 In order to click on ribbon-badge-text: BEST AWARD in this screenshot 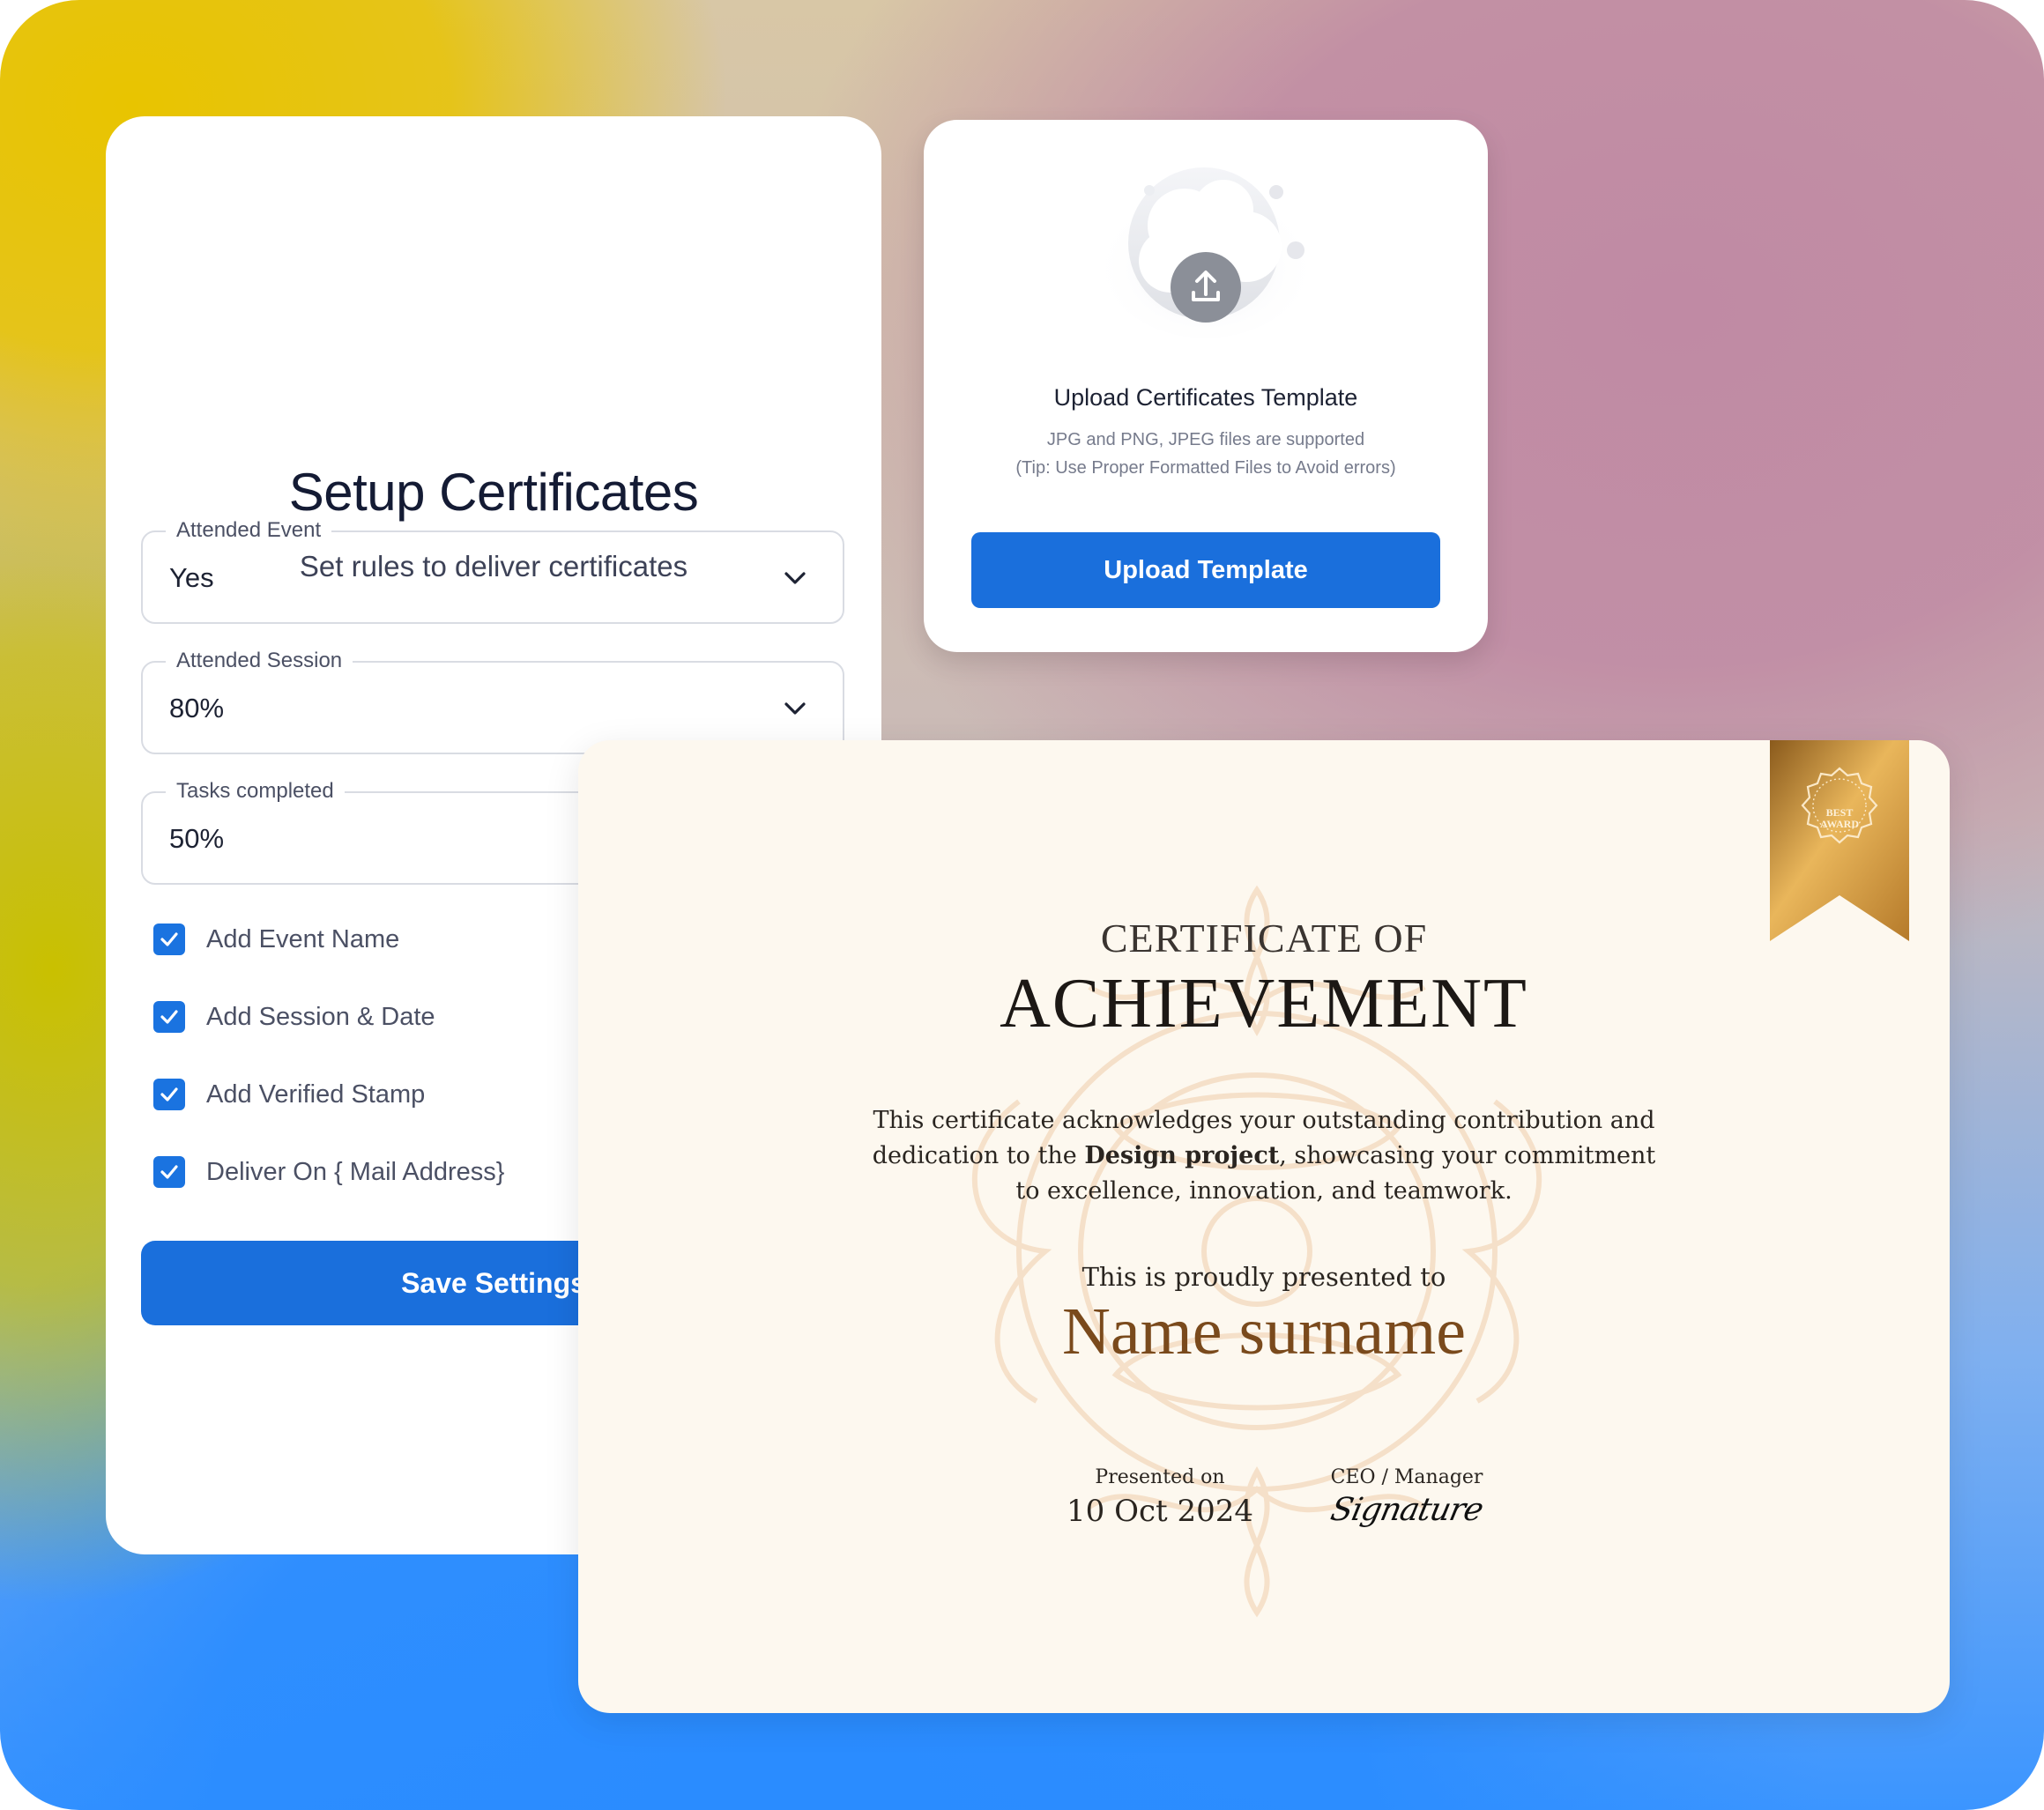, I will do `click(1839, 818)`.